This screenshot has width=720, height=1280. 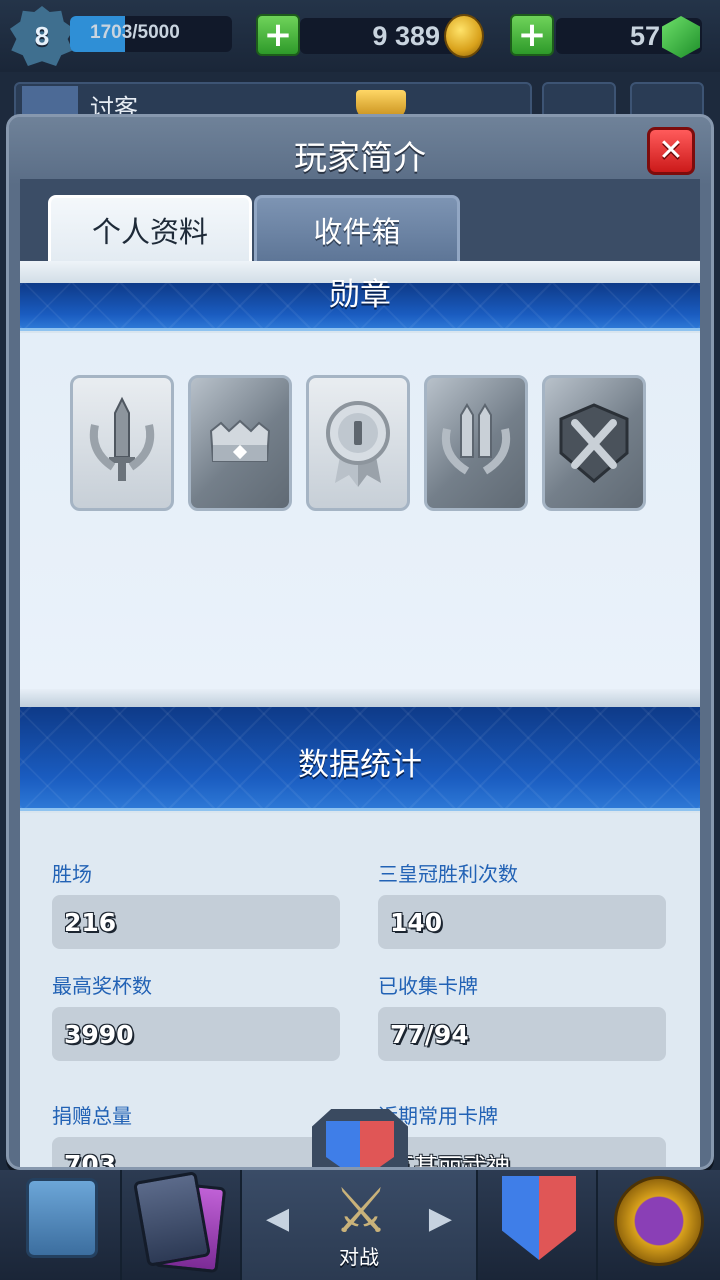 I want to click on stat-label: 已收集卡牌, so click(x=428, y=986).